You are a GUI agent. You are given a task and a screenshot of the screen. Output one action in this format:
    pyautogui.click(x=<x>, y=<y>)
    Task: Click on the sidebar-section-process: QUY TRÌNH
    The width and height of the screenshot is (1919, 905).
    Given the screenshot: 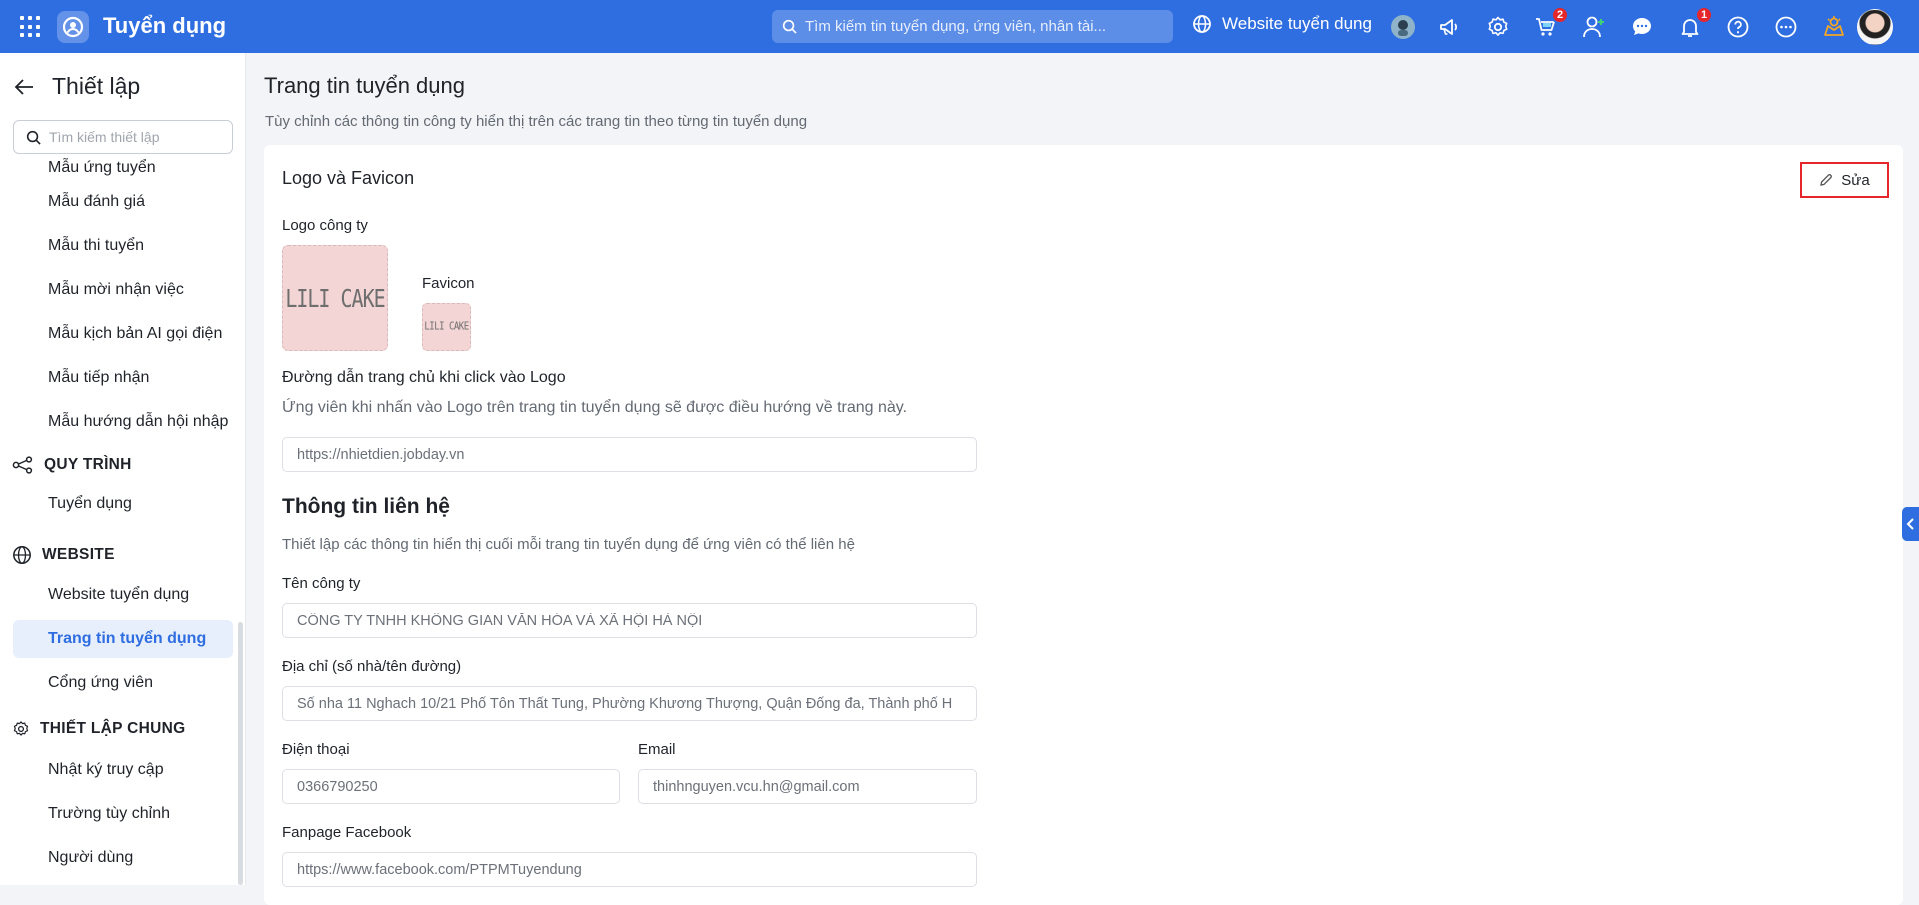 What is the action you would take?
    pyautogui.click(x=72, y=465)
    